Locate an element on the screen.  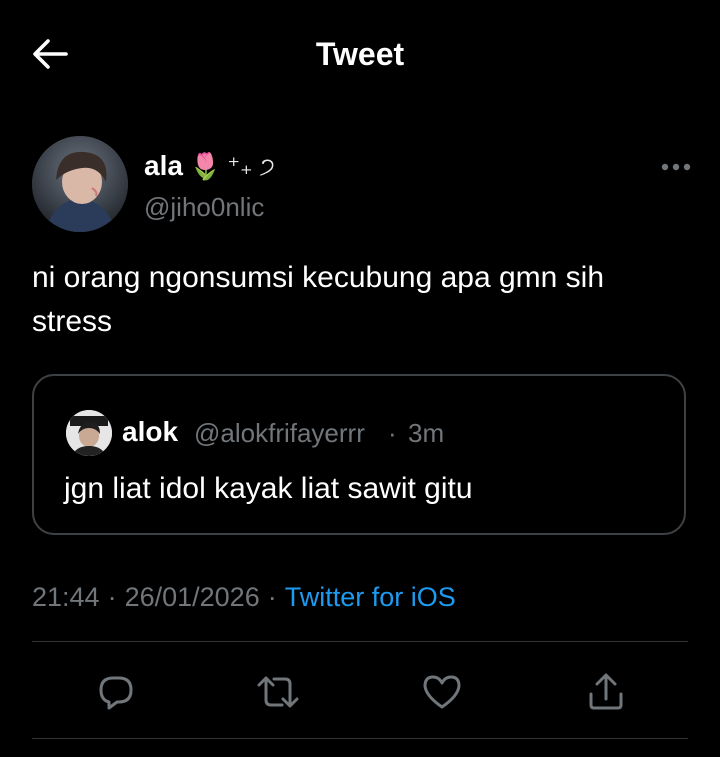
tweet-time: 21:44 is located at coordinates (66, 597).